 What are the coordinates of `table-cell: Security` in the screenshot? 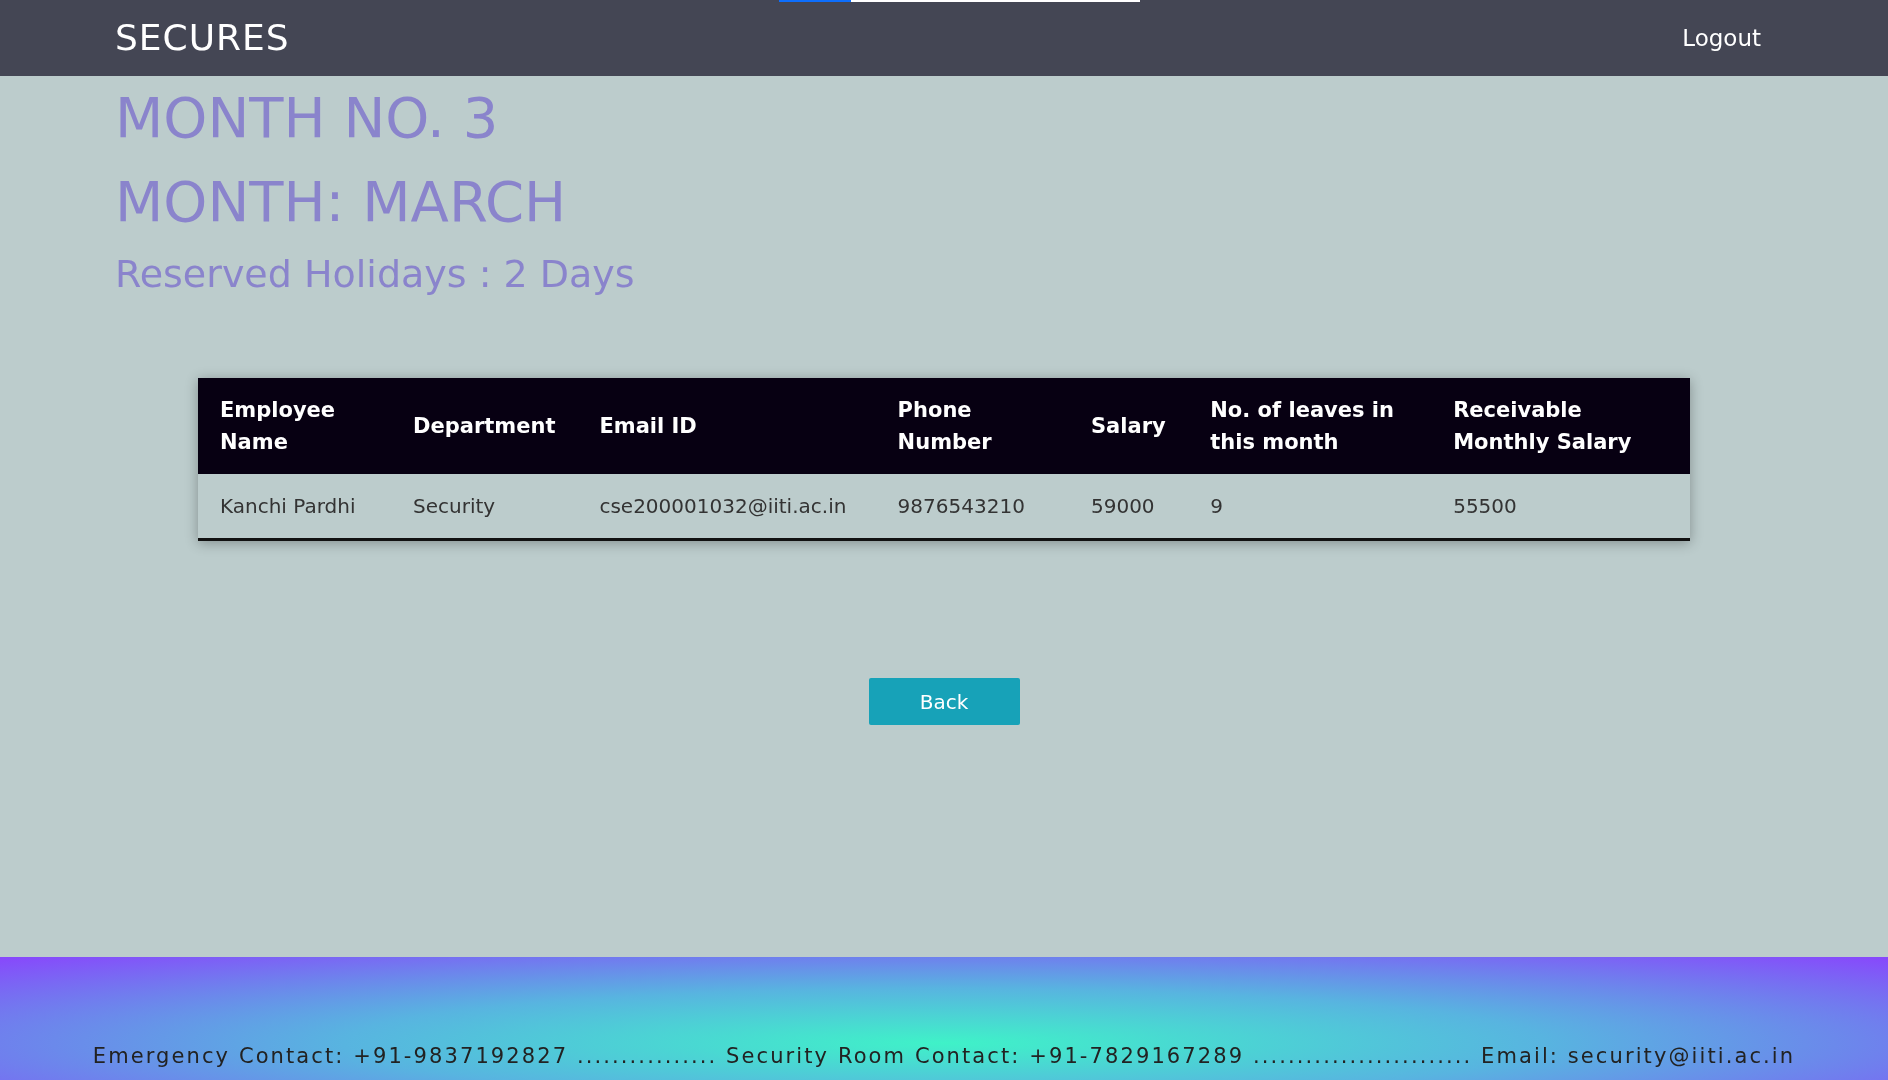 It's located at (484, 507).